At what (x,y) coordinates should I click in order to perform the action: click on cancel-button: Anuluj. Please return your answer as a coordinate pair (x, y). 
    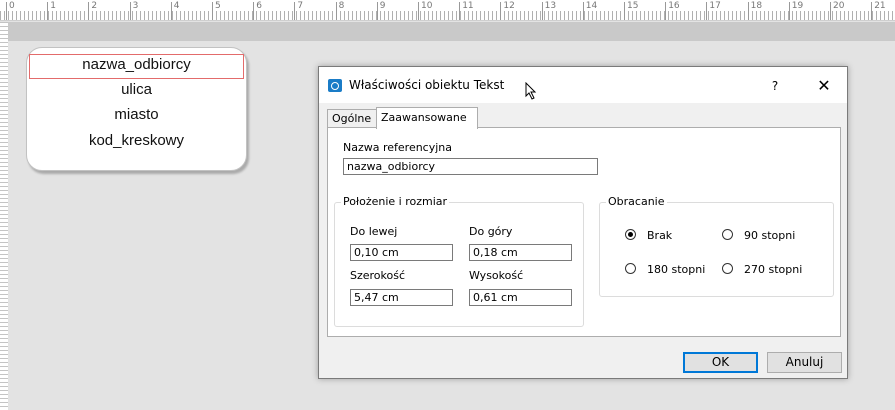
    Looking at the image, I should click on (804, 362).